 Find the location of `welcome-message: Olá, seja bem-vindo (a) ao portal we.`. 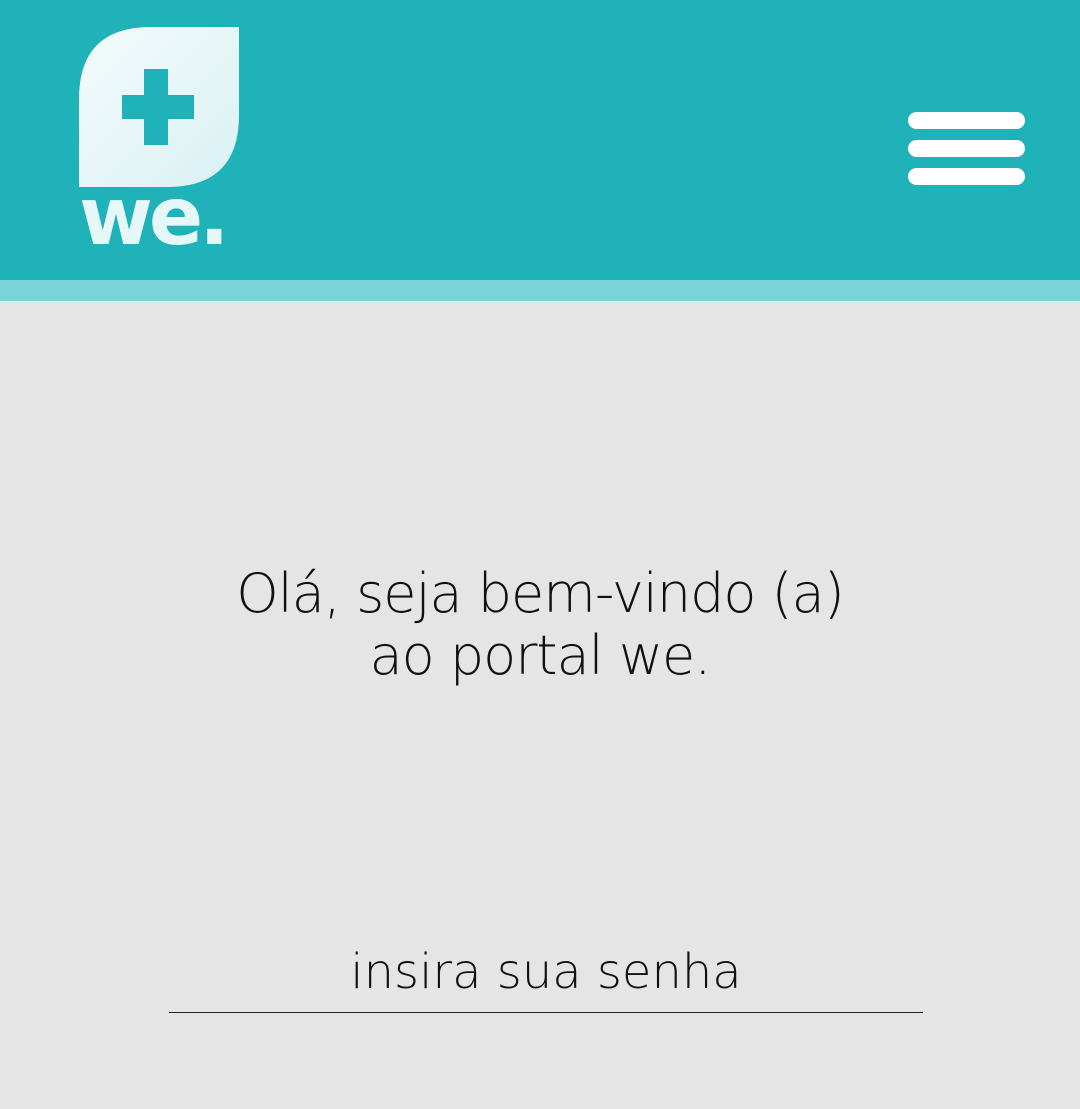

welcome-message: Olá, seja bem-vindo (a) ao portal we. is located at coordinates (540, 625).